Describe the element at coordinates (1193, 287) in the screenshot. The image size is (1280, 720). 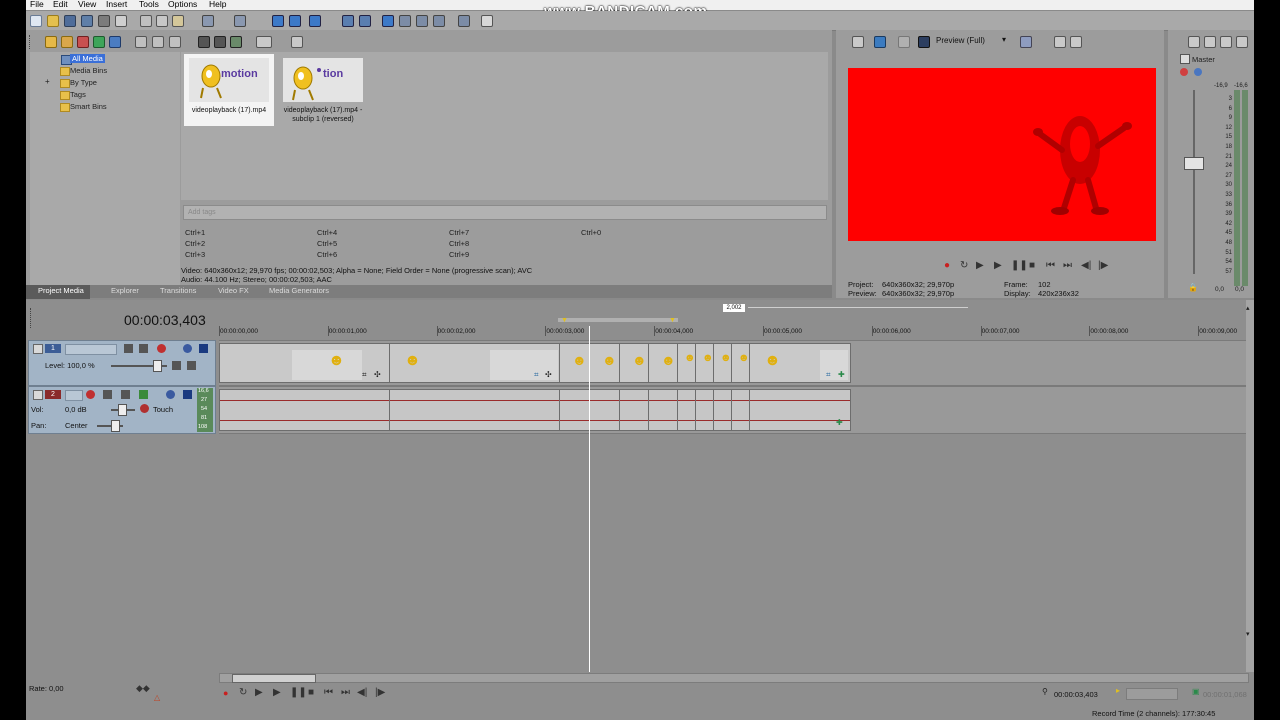
I see `lock-icon: 🔒` at that location.